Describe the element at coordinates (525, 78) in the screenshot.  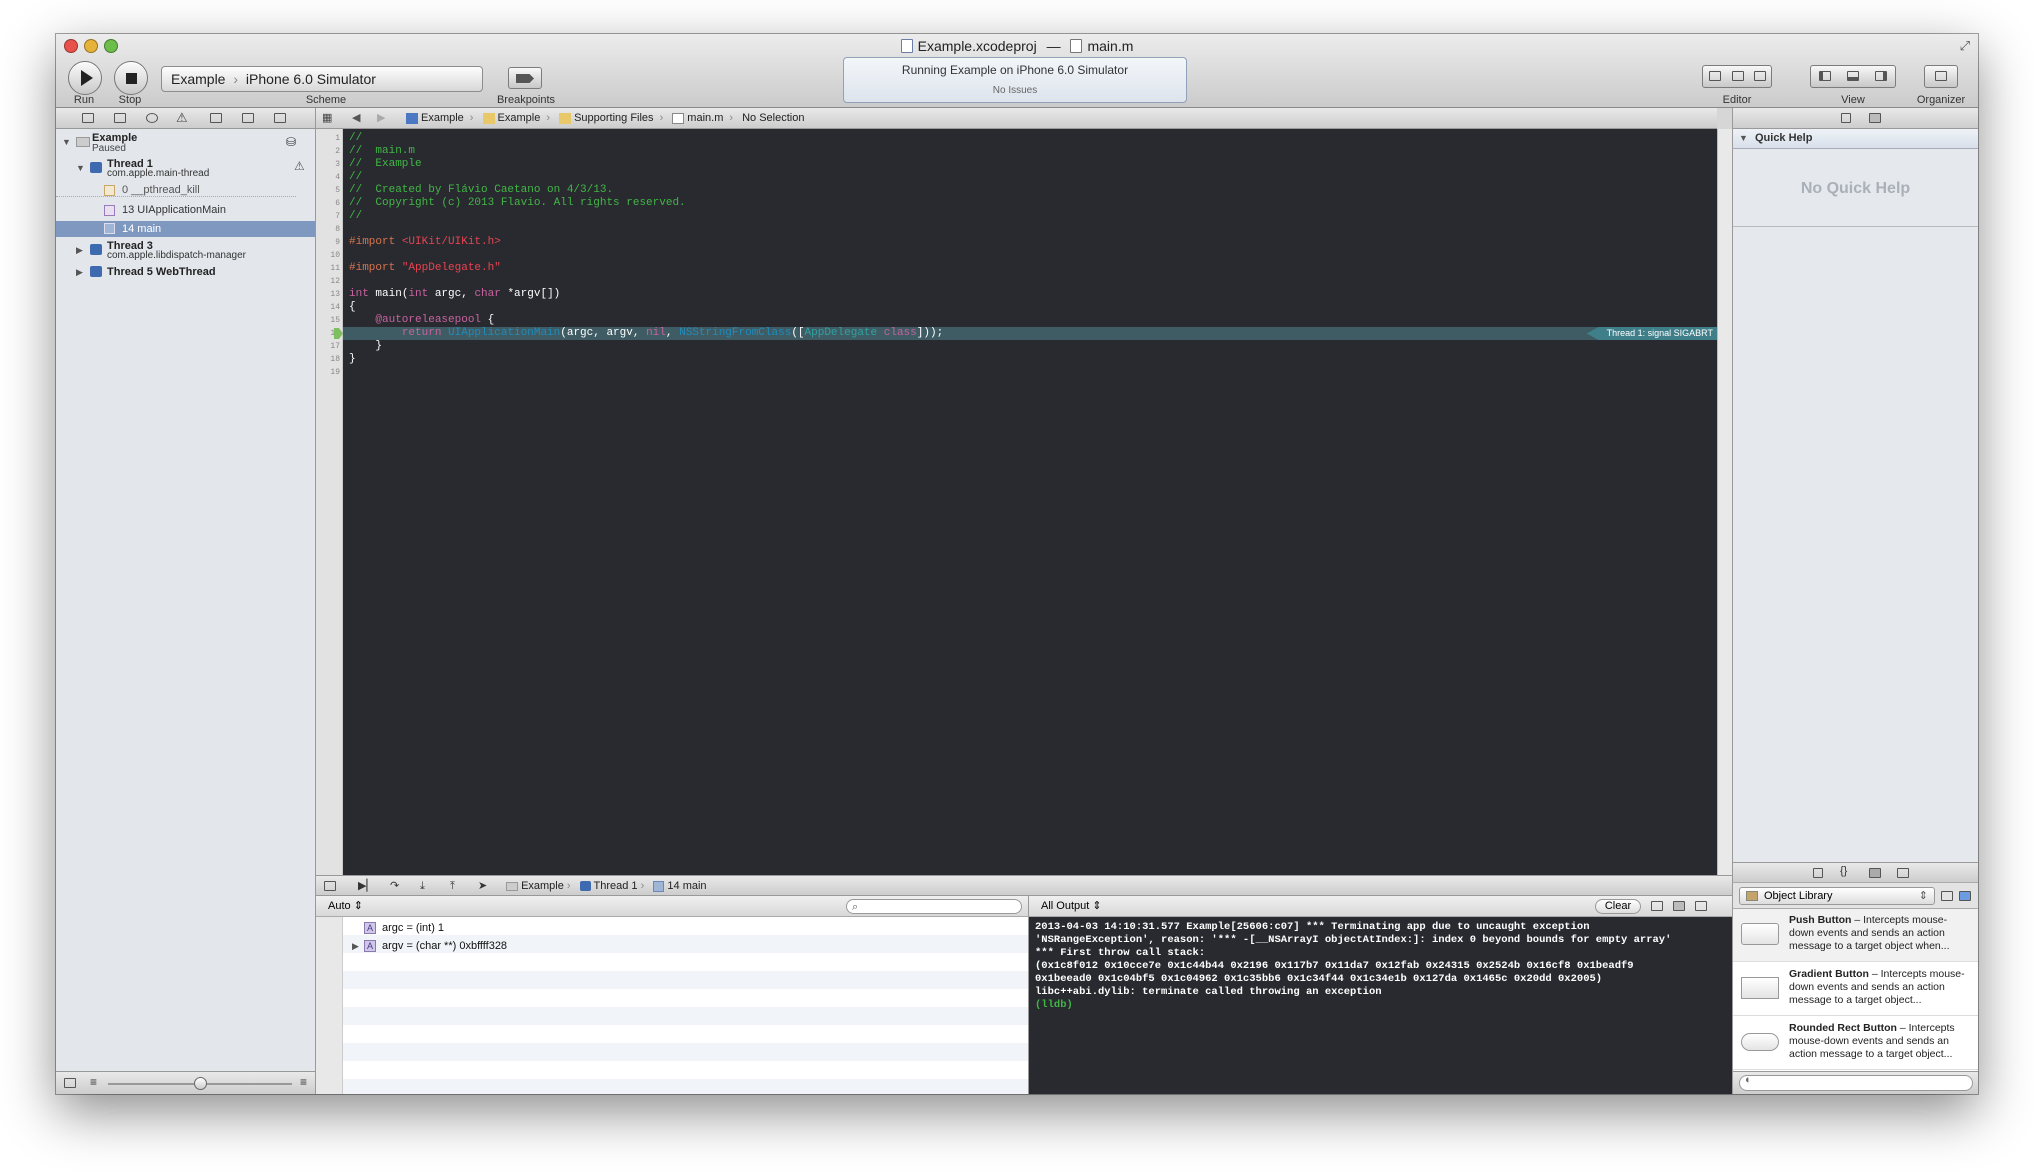
I see `breakpoints-button` at that location.